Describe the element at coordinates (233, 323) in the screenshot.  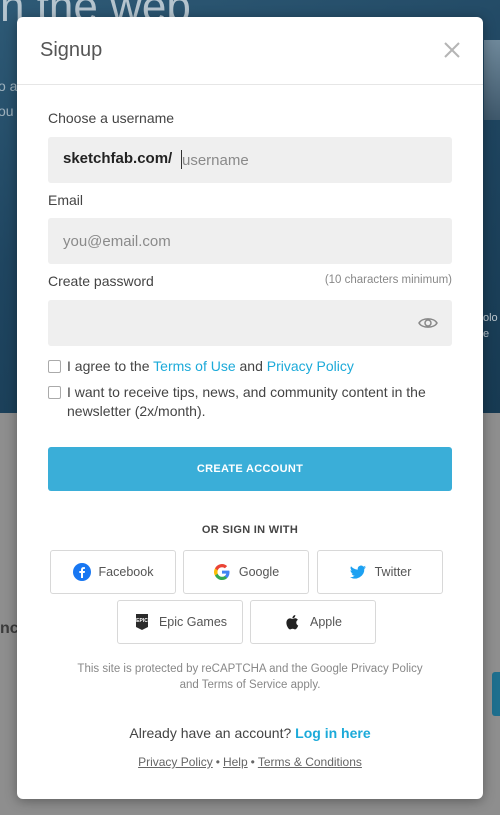
I see `password-input` at that location.